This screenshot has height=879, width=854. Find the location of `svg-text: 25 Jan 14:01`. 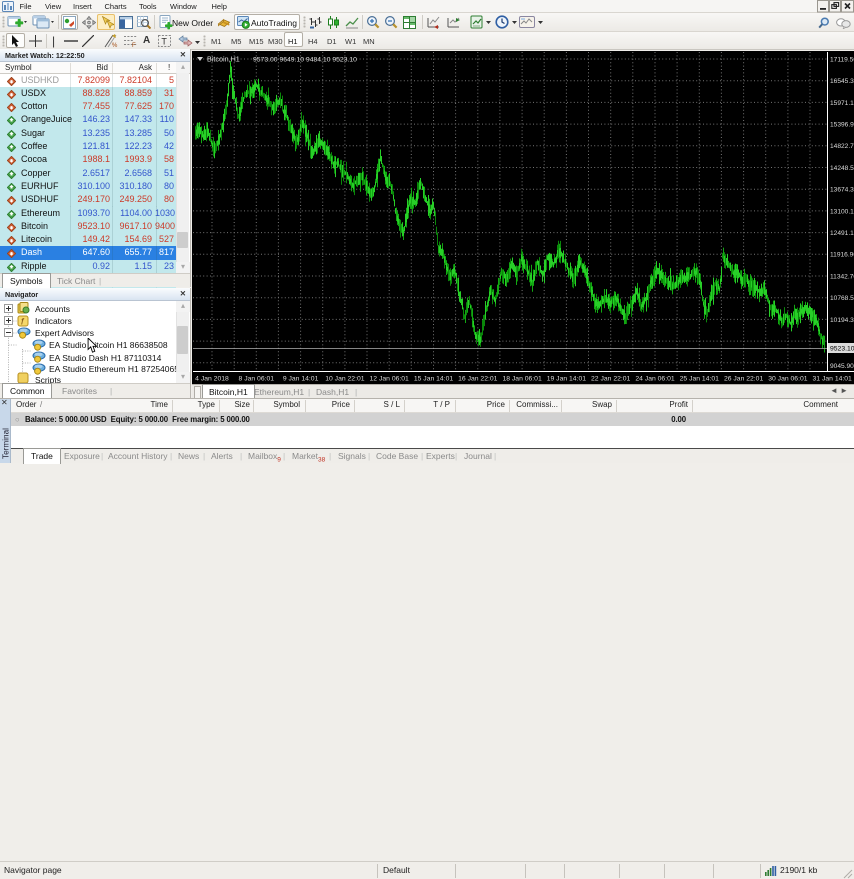

svg-text: 25 Jan 14:01 is located at coordinates (700, 379).